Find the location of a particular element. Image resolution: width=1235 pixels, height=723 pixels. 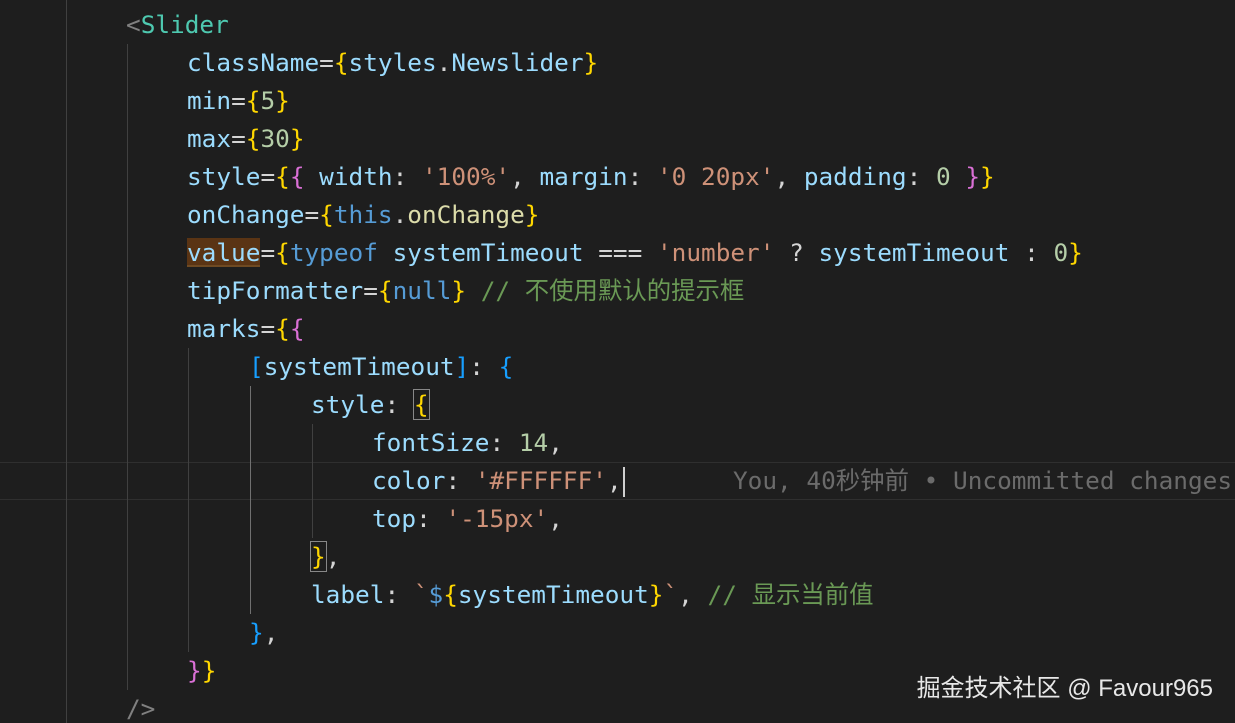

prop-name: max is located at coordinates (209, 138).